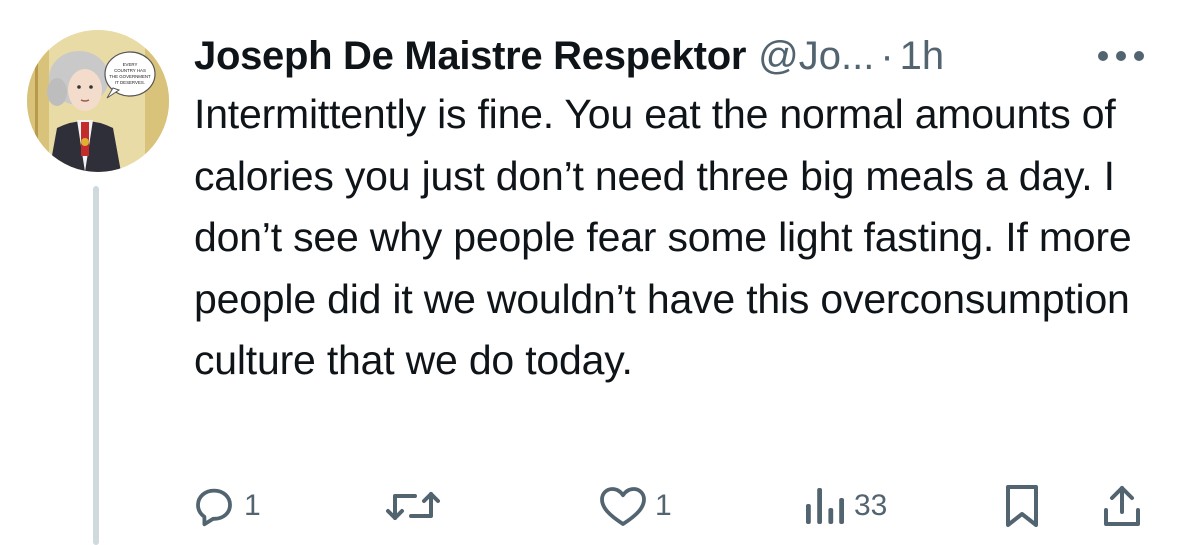 Image resolution: width=1179 pixels, height=545 pixels. Describe the element at coordinates (130, 76) in the screenshot. I see `svg-text: THE GOVERNMENT` at that location.